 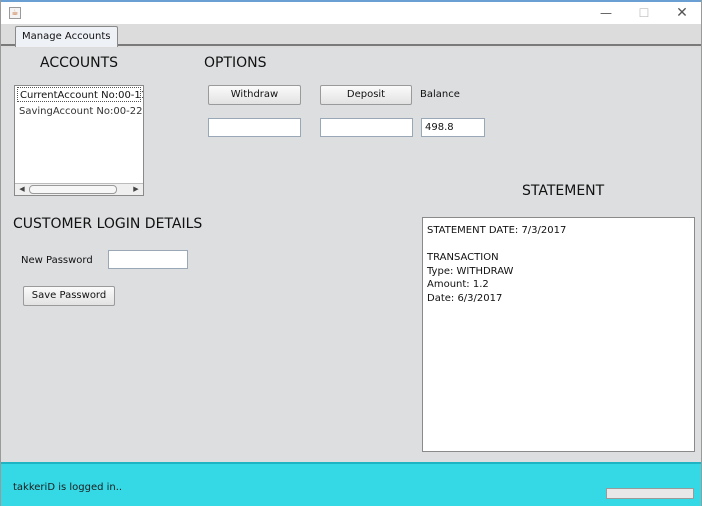 What do you see at coordinates (254, 127) in the screenshot?
I see `withdraw-amount-field` at bounding box center [254, 127].